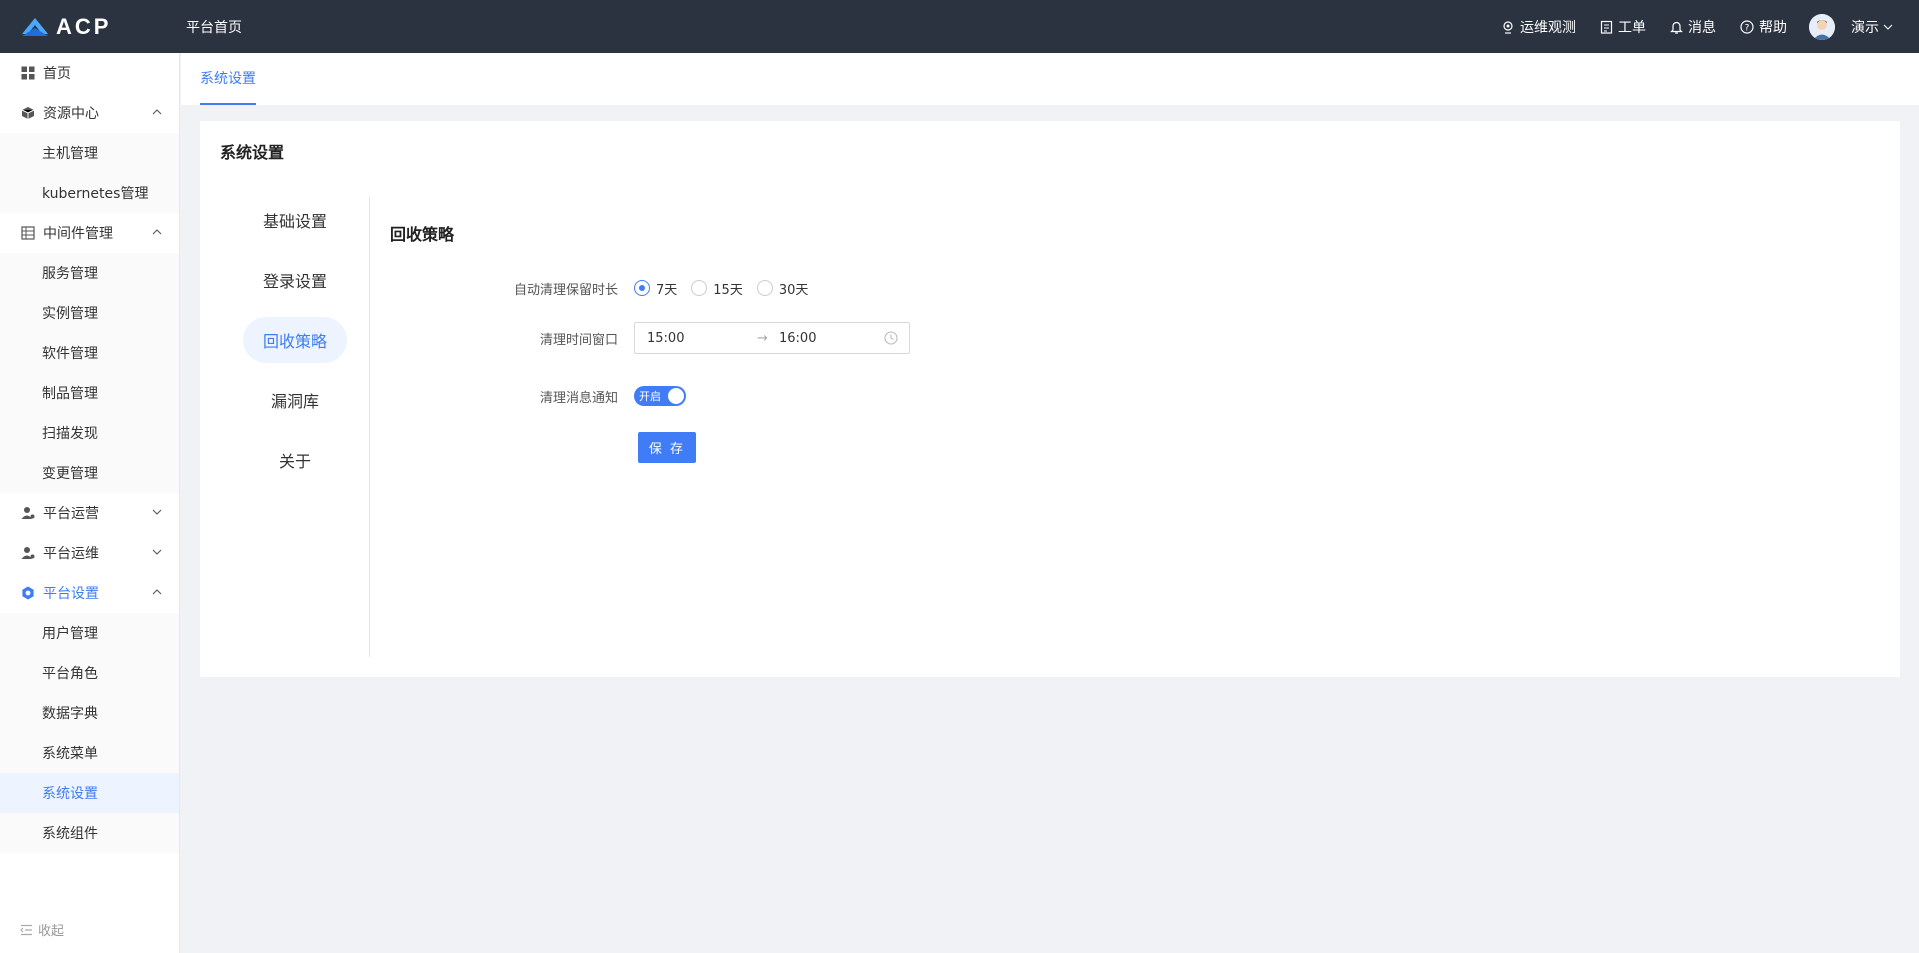 This screenshot has width=1919, height=953. I want to click on cube-icon, so click(28, 113).